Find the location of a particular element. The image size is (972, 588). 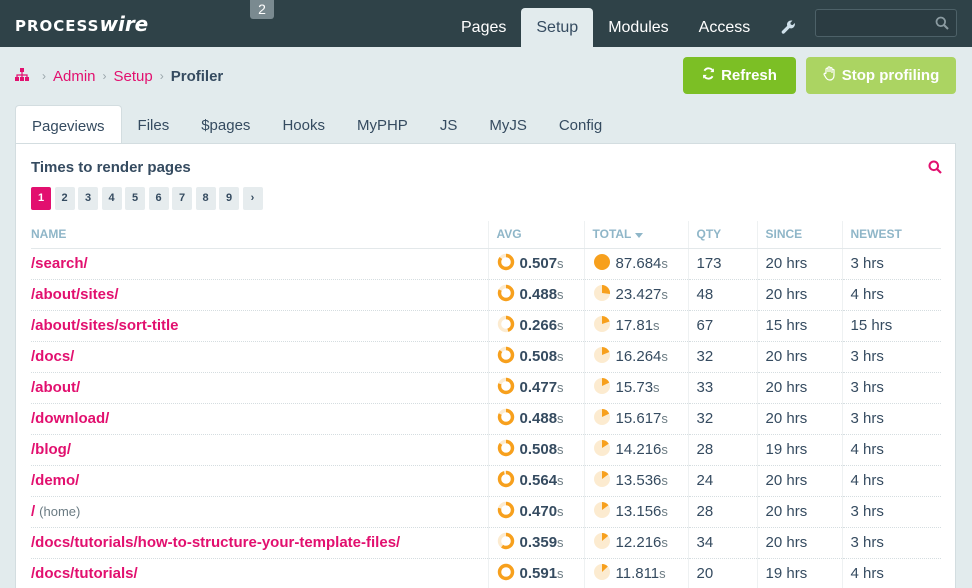

newest-cell: 15 hrs is located at coordinates (891, 326).